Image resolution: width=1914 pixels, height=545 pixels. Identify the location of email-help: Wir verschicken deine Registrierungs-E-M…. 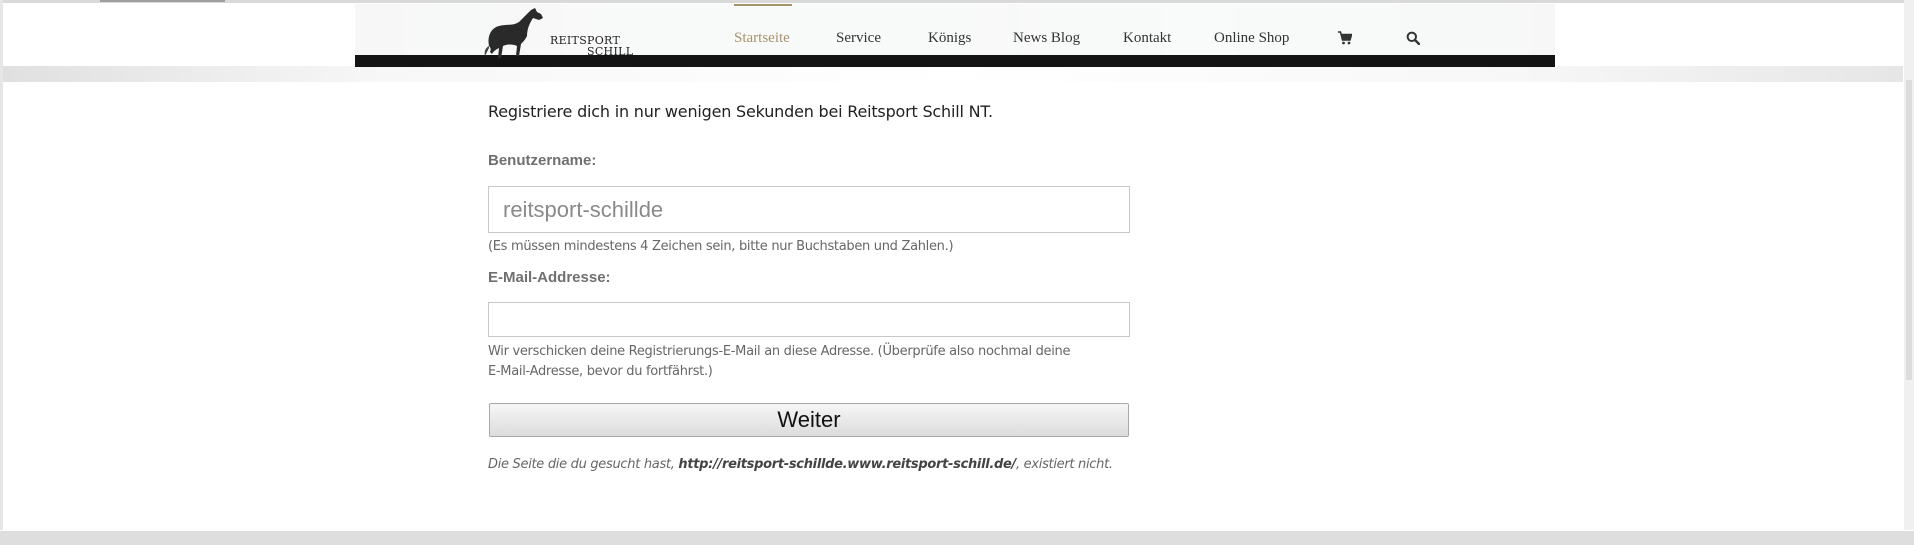
(779, 362).